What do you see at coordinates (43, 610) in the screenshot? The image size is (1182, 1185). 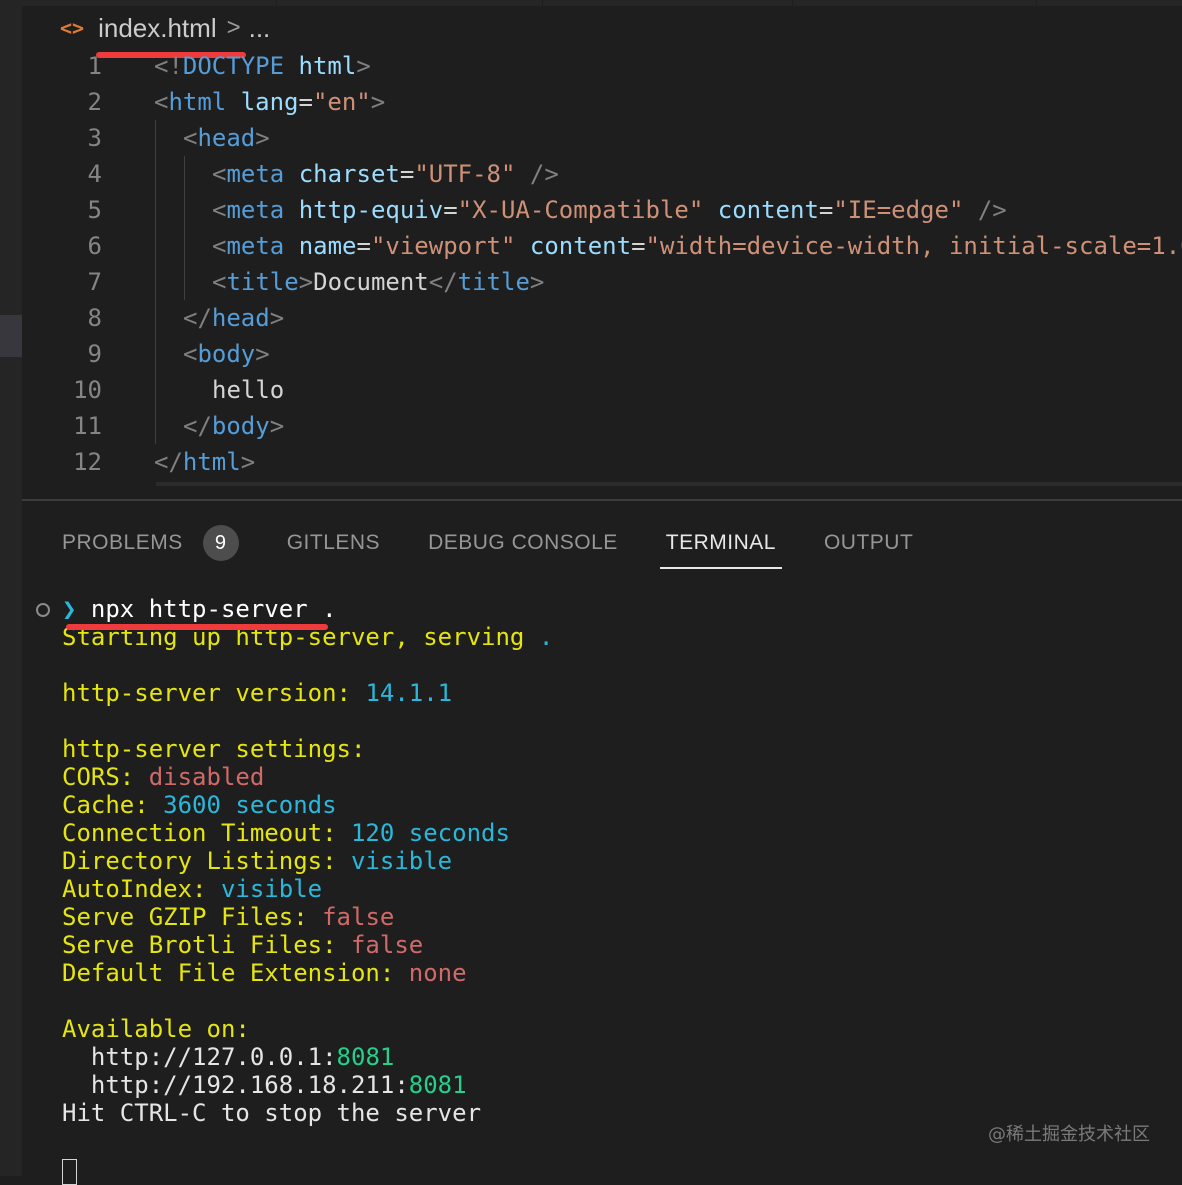 I see `command-status-icon` at bounding box center [43, 610].